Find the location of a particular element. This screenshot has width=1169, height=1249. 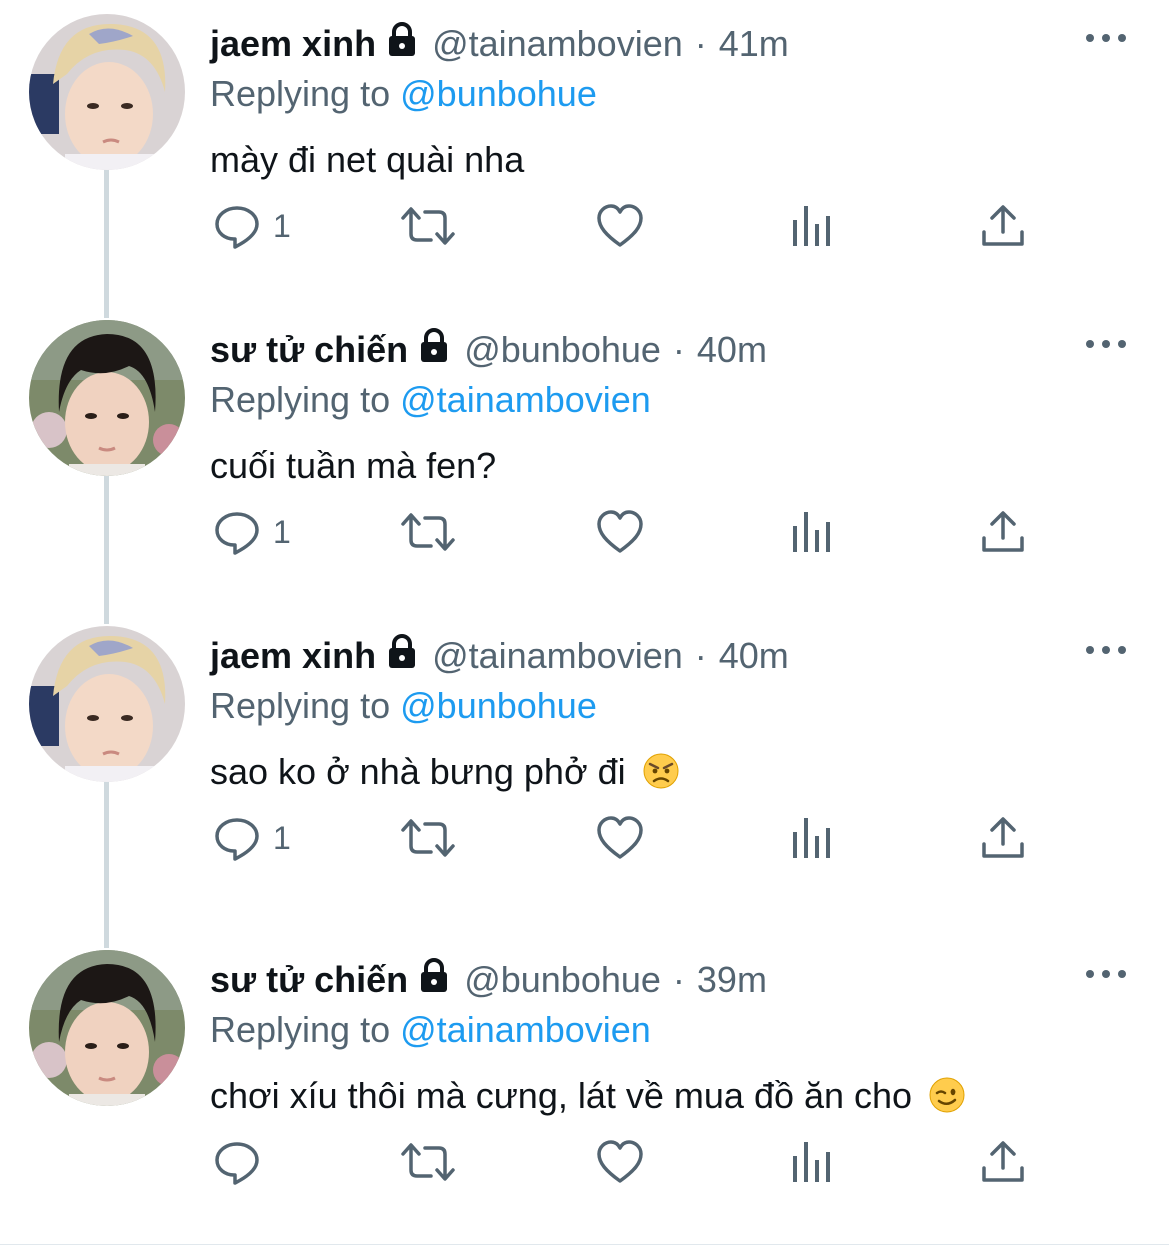

tweet-text: sao ko ở nhà bưng phở đi is located at coordinates (445, 775).